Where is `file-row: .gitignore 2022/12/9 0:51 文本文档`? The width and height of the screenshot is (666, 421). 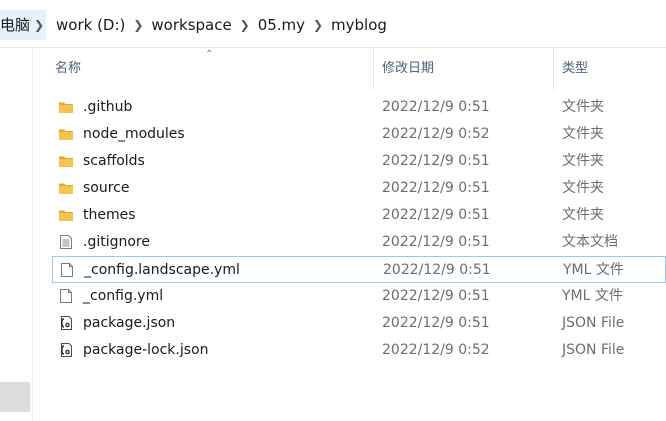
file-row: .gitignore 2022/12/9 0:51 文本文档 is located at coordinates (359, 242).